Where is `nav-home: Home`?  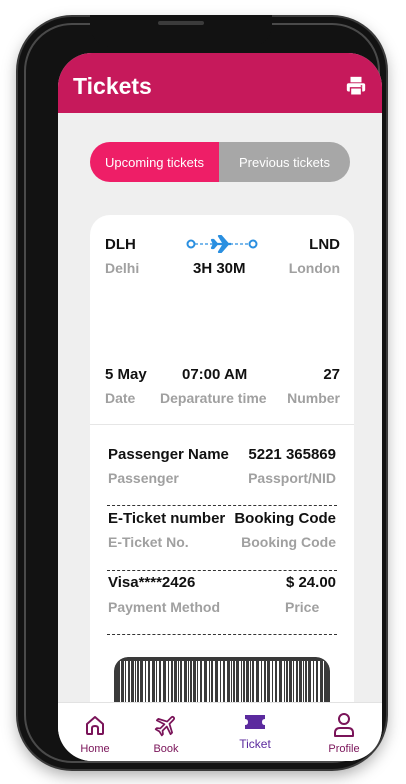 nav-home: Home is located at coordinates (95, 732).